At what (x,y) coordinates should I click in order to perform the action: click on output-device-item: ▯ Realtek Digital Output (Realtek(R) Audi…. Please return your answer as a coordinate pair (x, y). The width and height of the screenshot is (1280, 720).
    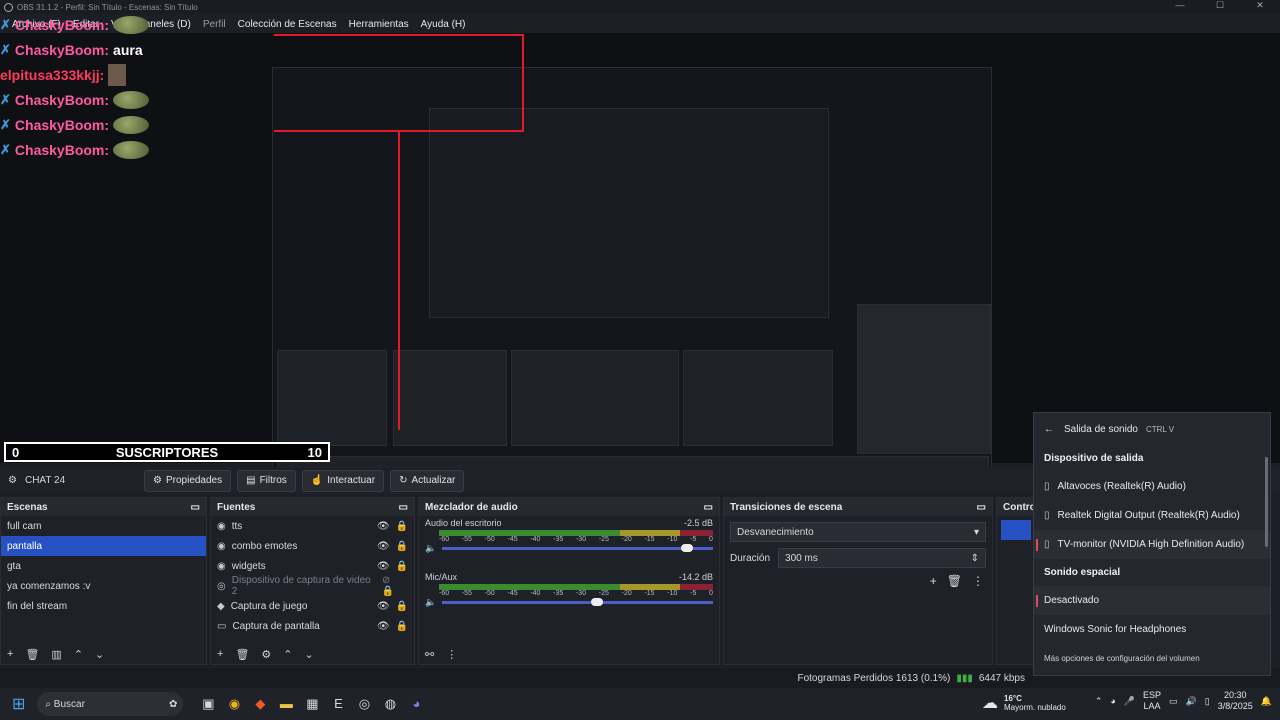
    Looking at the image, I should click on (1152, 515).